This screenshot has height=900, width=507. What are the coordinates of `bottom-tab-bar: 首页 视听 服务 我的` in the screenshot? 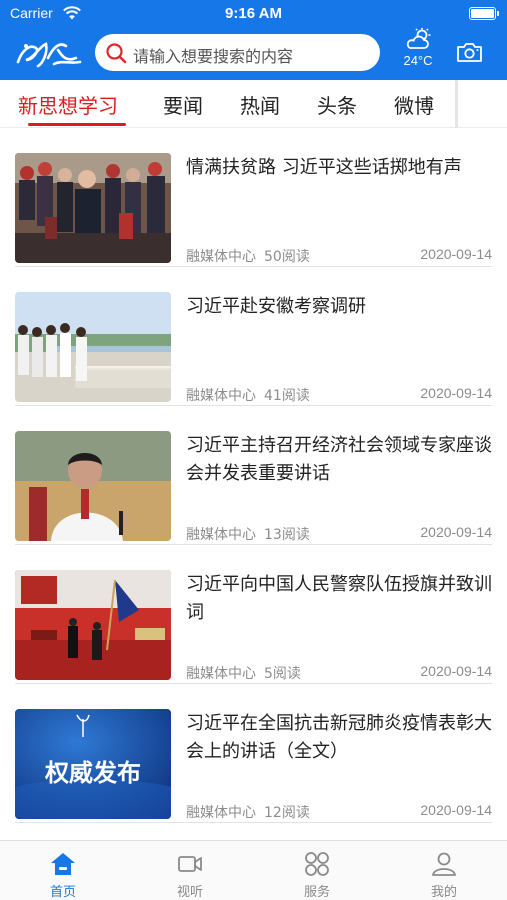 It's located at (253, 870).